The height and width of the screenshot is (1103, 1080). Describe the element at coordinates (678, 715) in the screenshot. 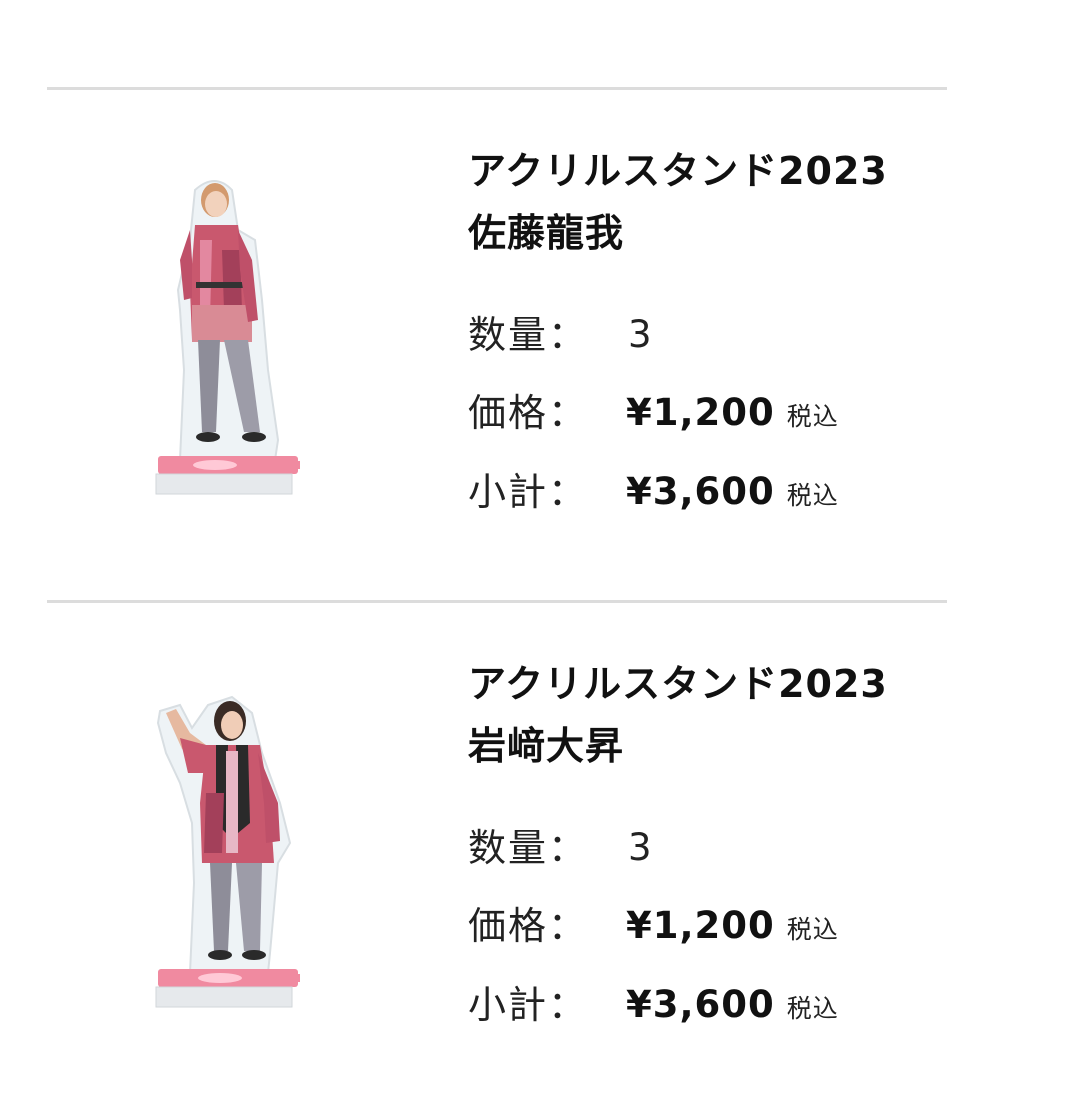

I see `product-title: アクリルスタンド2023 岩﨑大昇` at that location.